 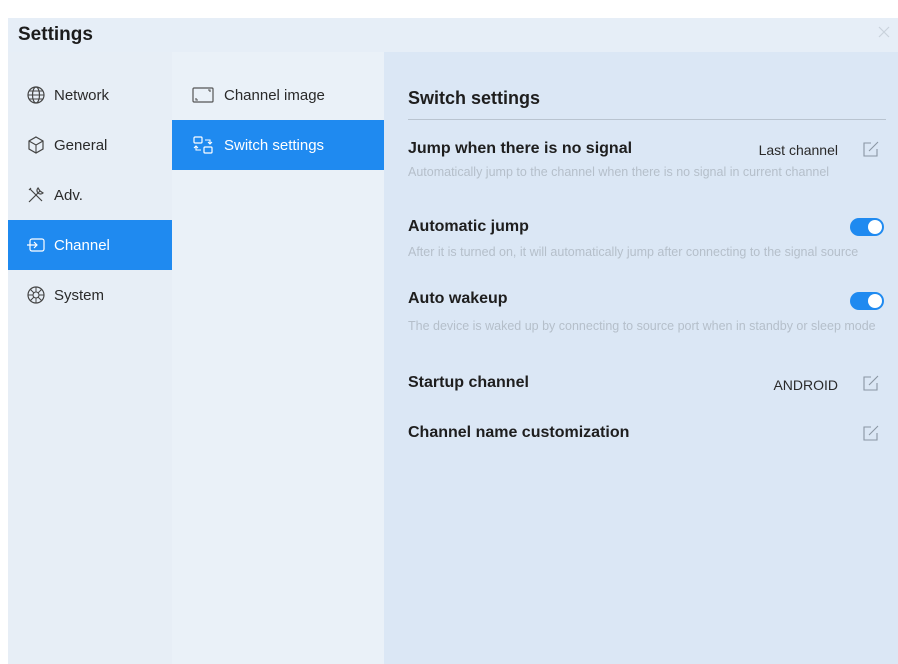 I want to click on close-icon, so click(x=884, y=32).